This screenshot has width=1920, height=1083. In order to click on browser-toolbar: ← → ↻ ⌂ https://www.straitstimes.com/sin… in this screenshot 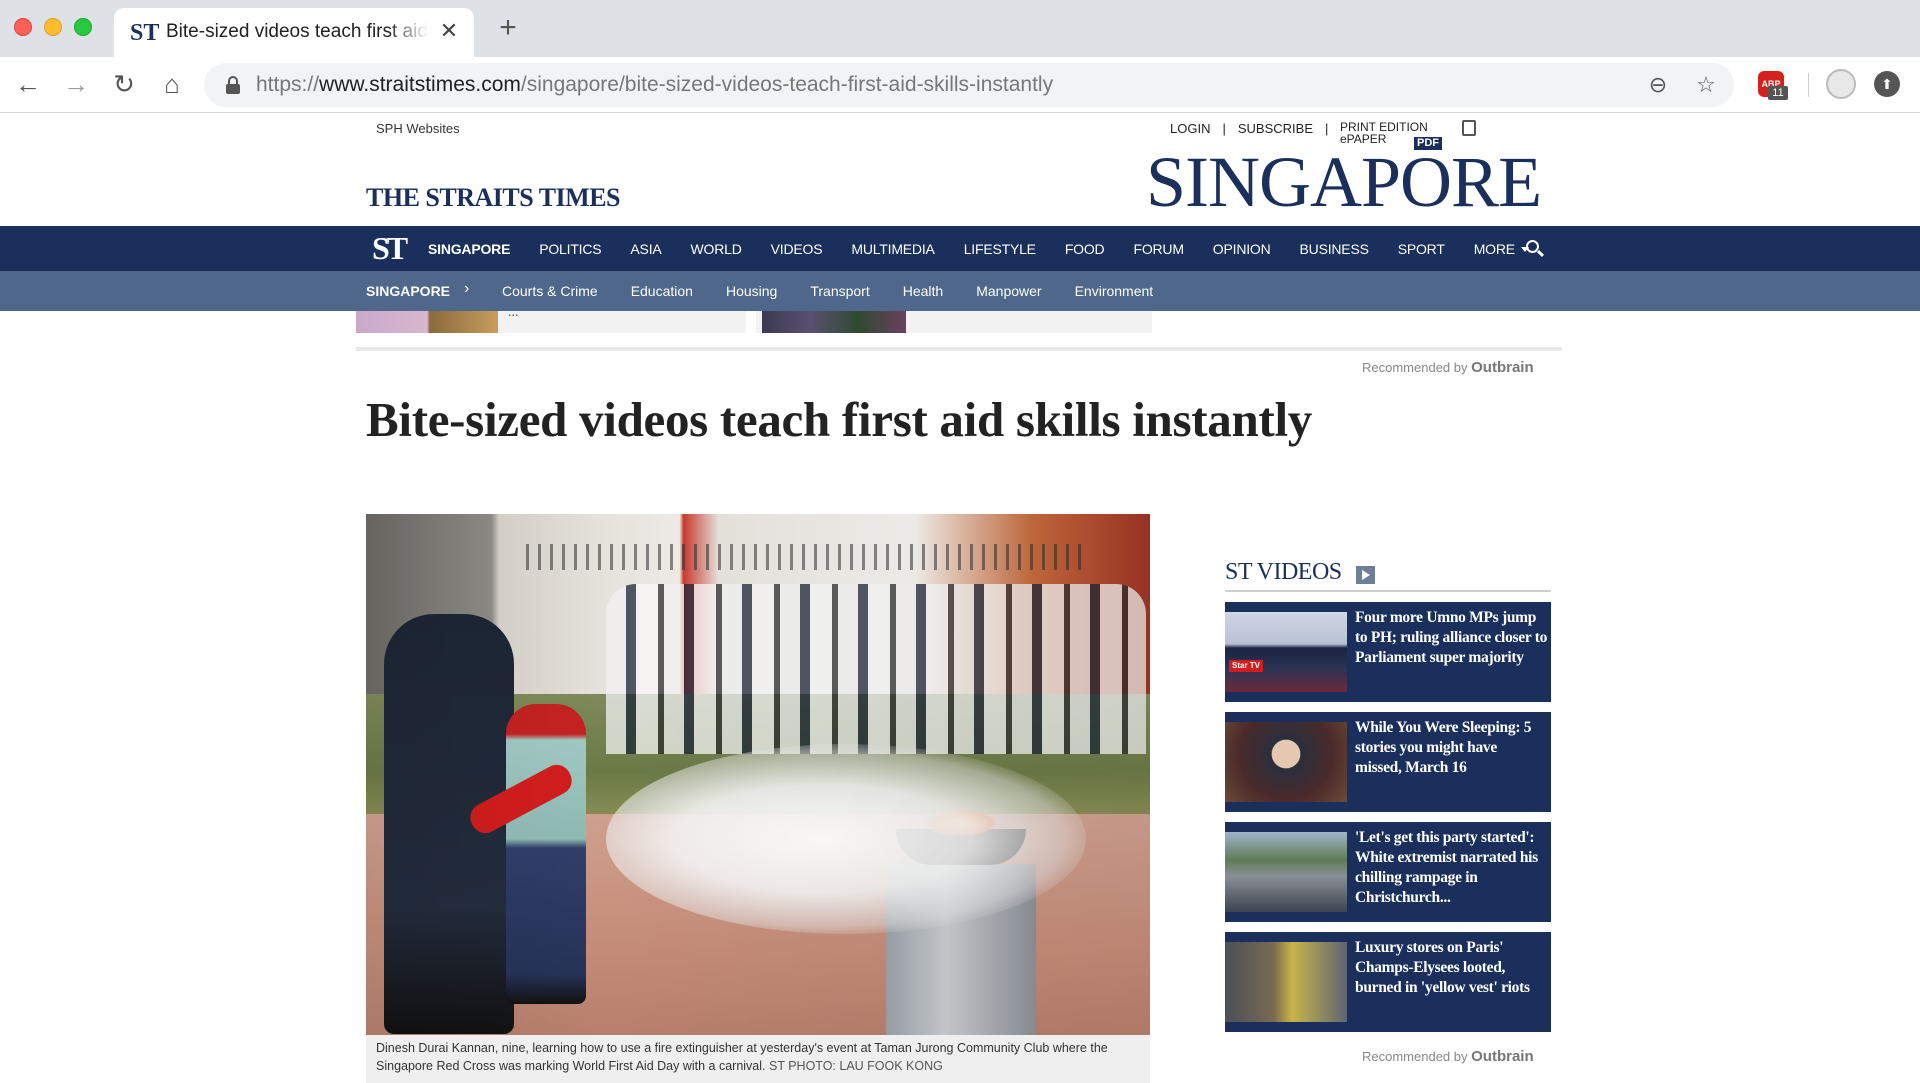, I will do `click(960, 85)`.